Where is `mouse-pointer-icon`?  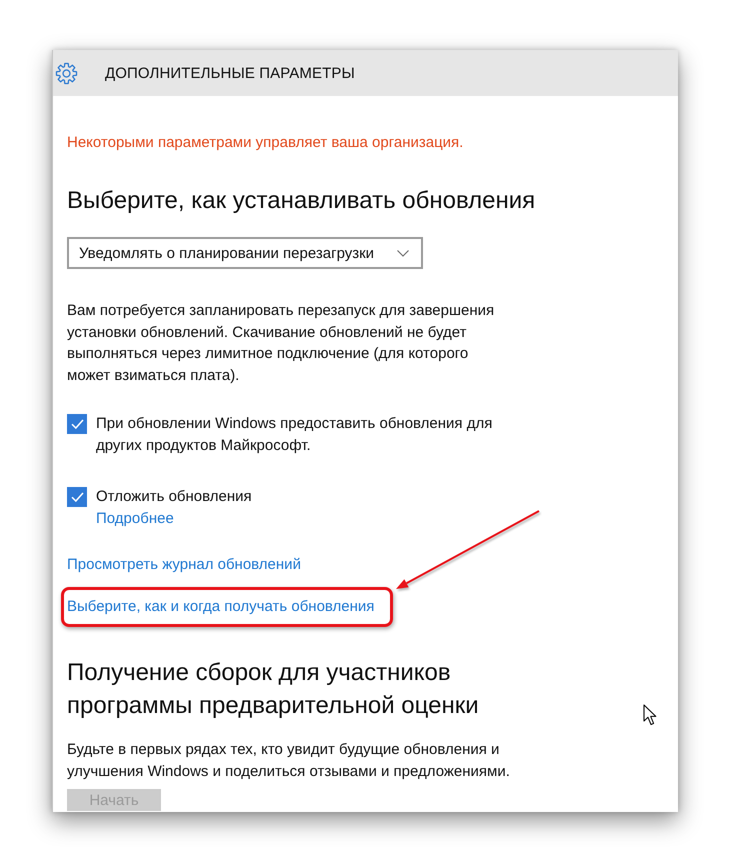 mouse-pointer-icon is located at coordinates (650, 715).